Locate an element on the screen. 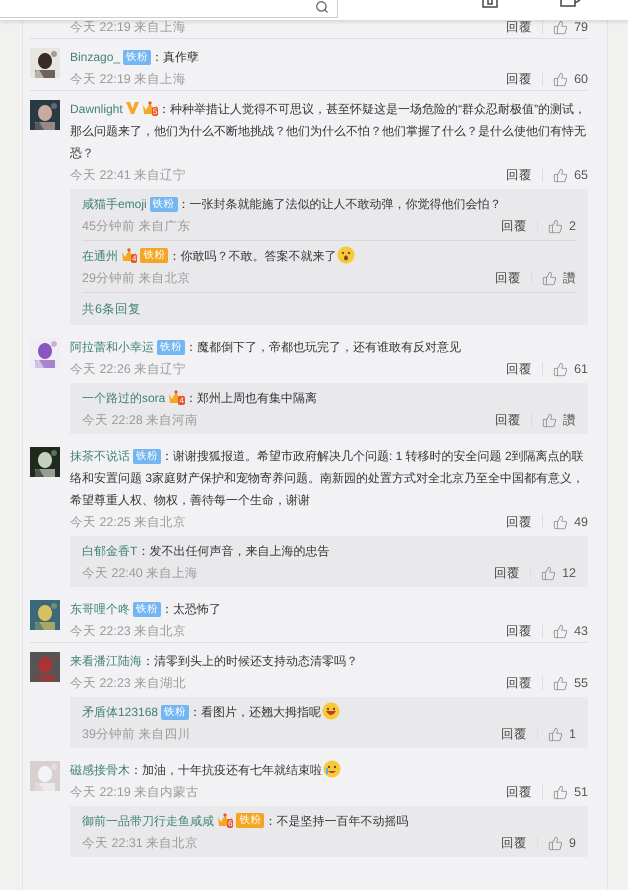  search-field is located at coordinates (169, 9).